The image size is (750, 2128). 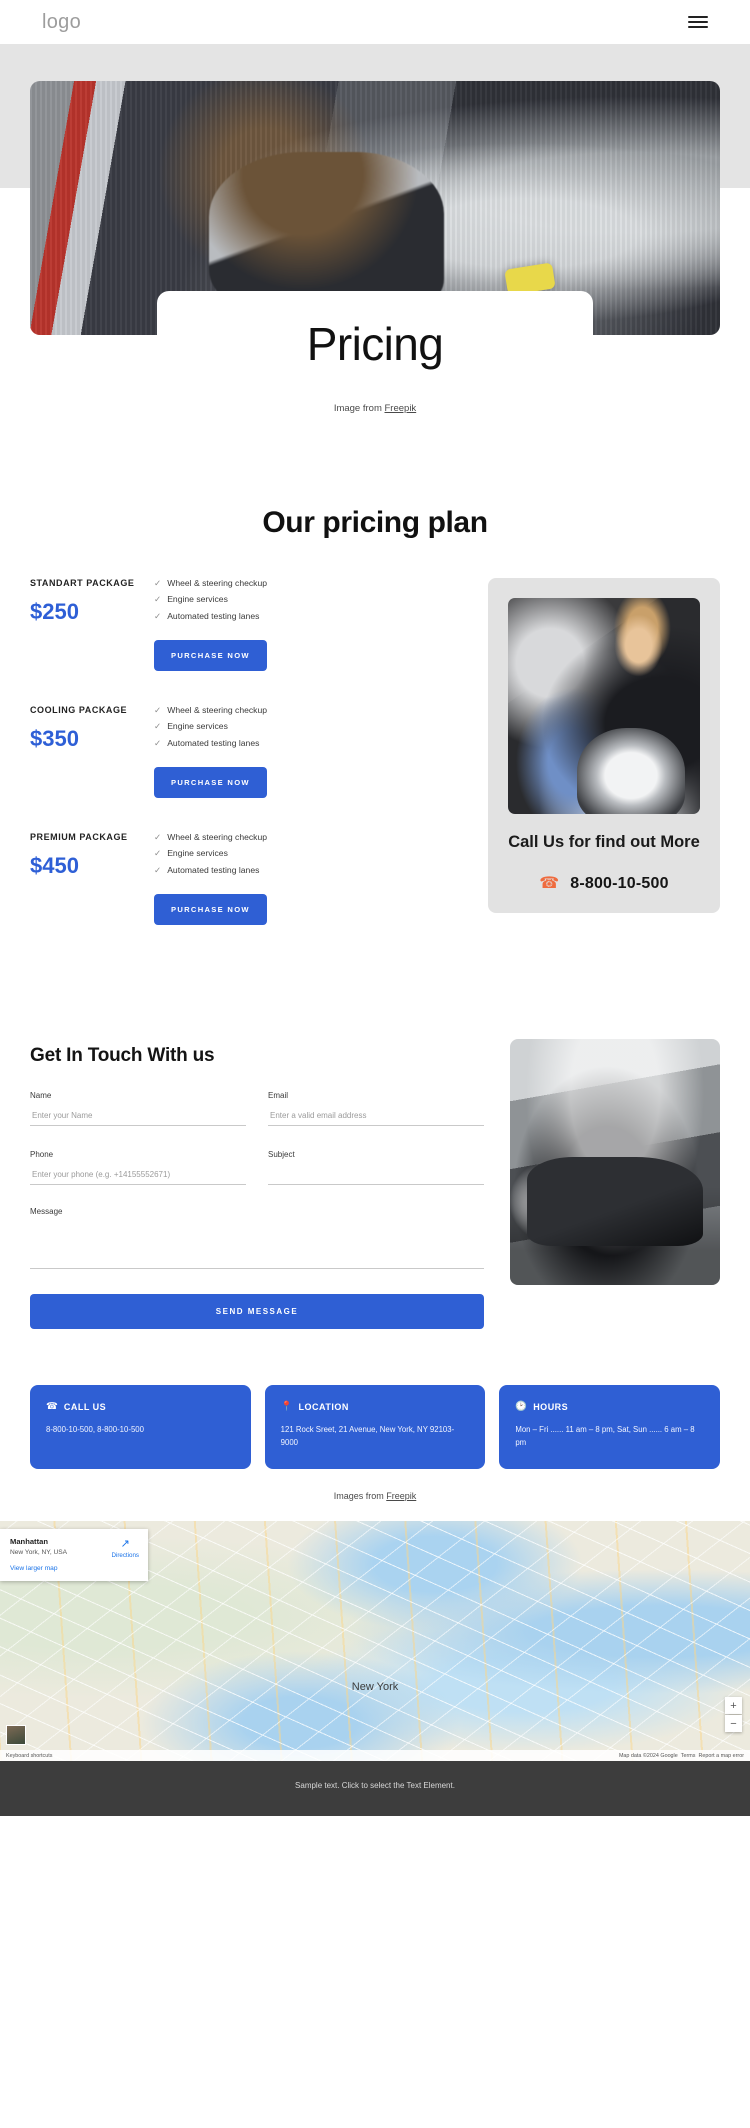 I want to click on mechanic-interior-image, so click(x=604, y=706).